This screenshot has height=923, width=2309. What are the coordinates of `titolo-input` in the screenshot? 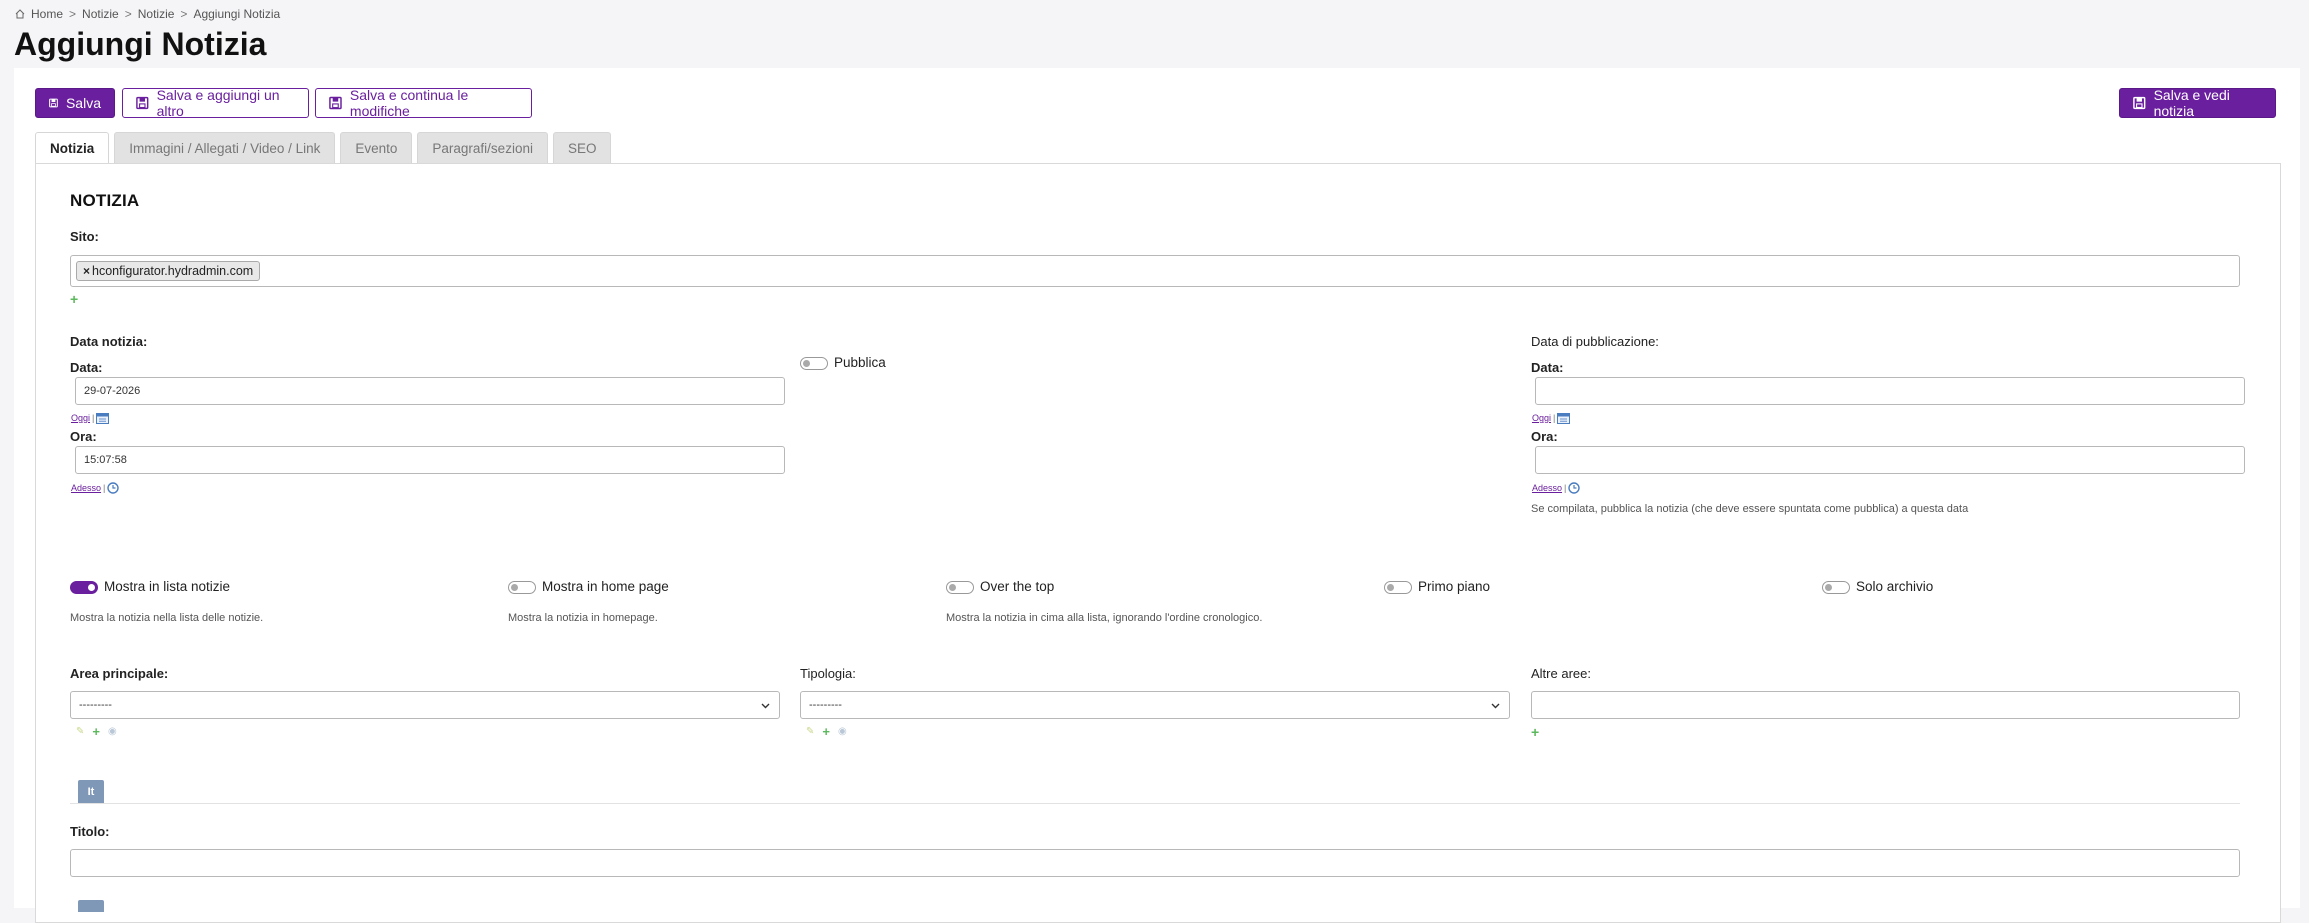 It's located at (1155, 863).